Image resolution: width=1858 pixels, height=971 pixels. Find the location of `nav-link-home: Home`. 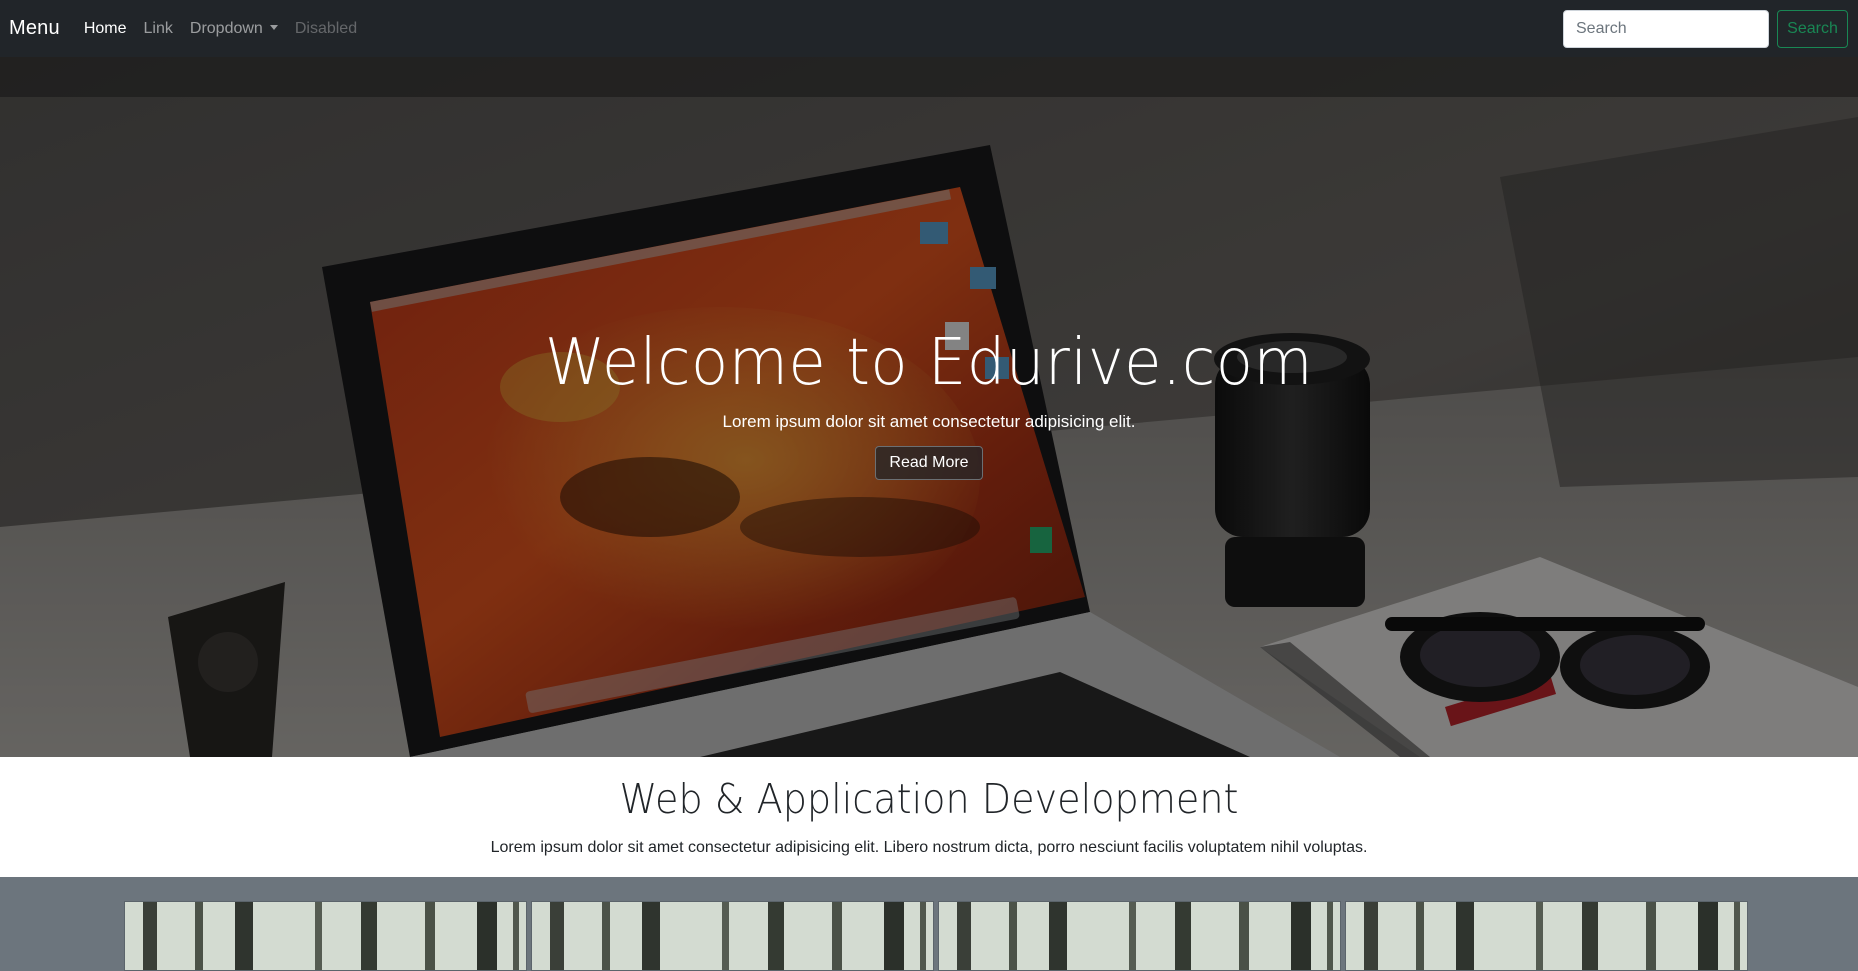

nav-link-home: Home is located at coordinates (105, 29).